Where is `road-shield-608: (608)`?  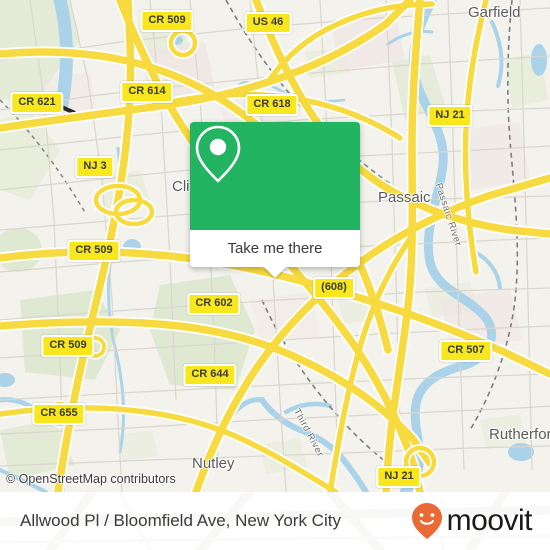
road-shield-608: (608) is located at coordinates (334, 288).